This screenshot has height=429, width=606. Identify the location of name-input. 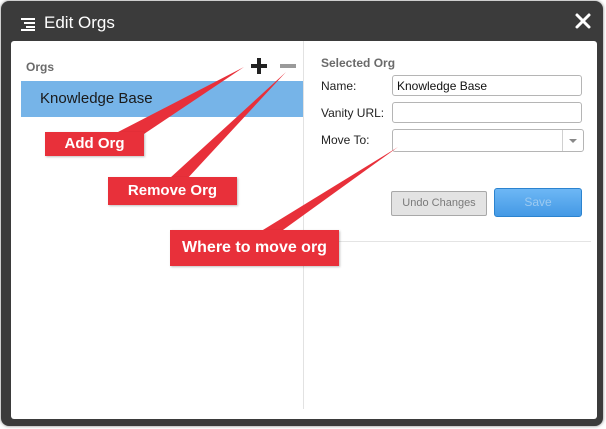
(487, 85).